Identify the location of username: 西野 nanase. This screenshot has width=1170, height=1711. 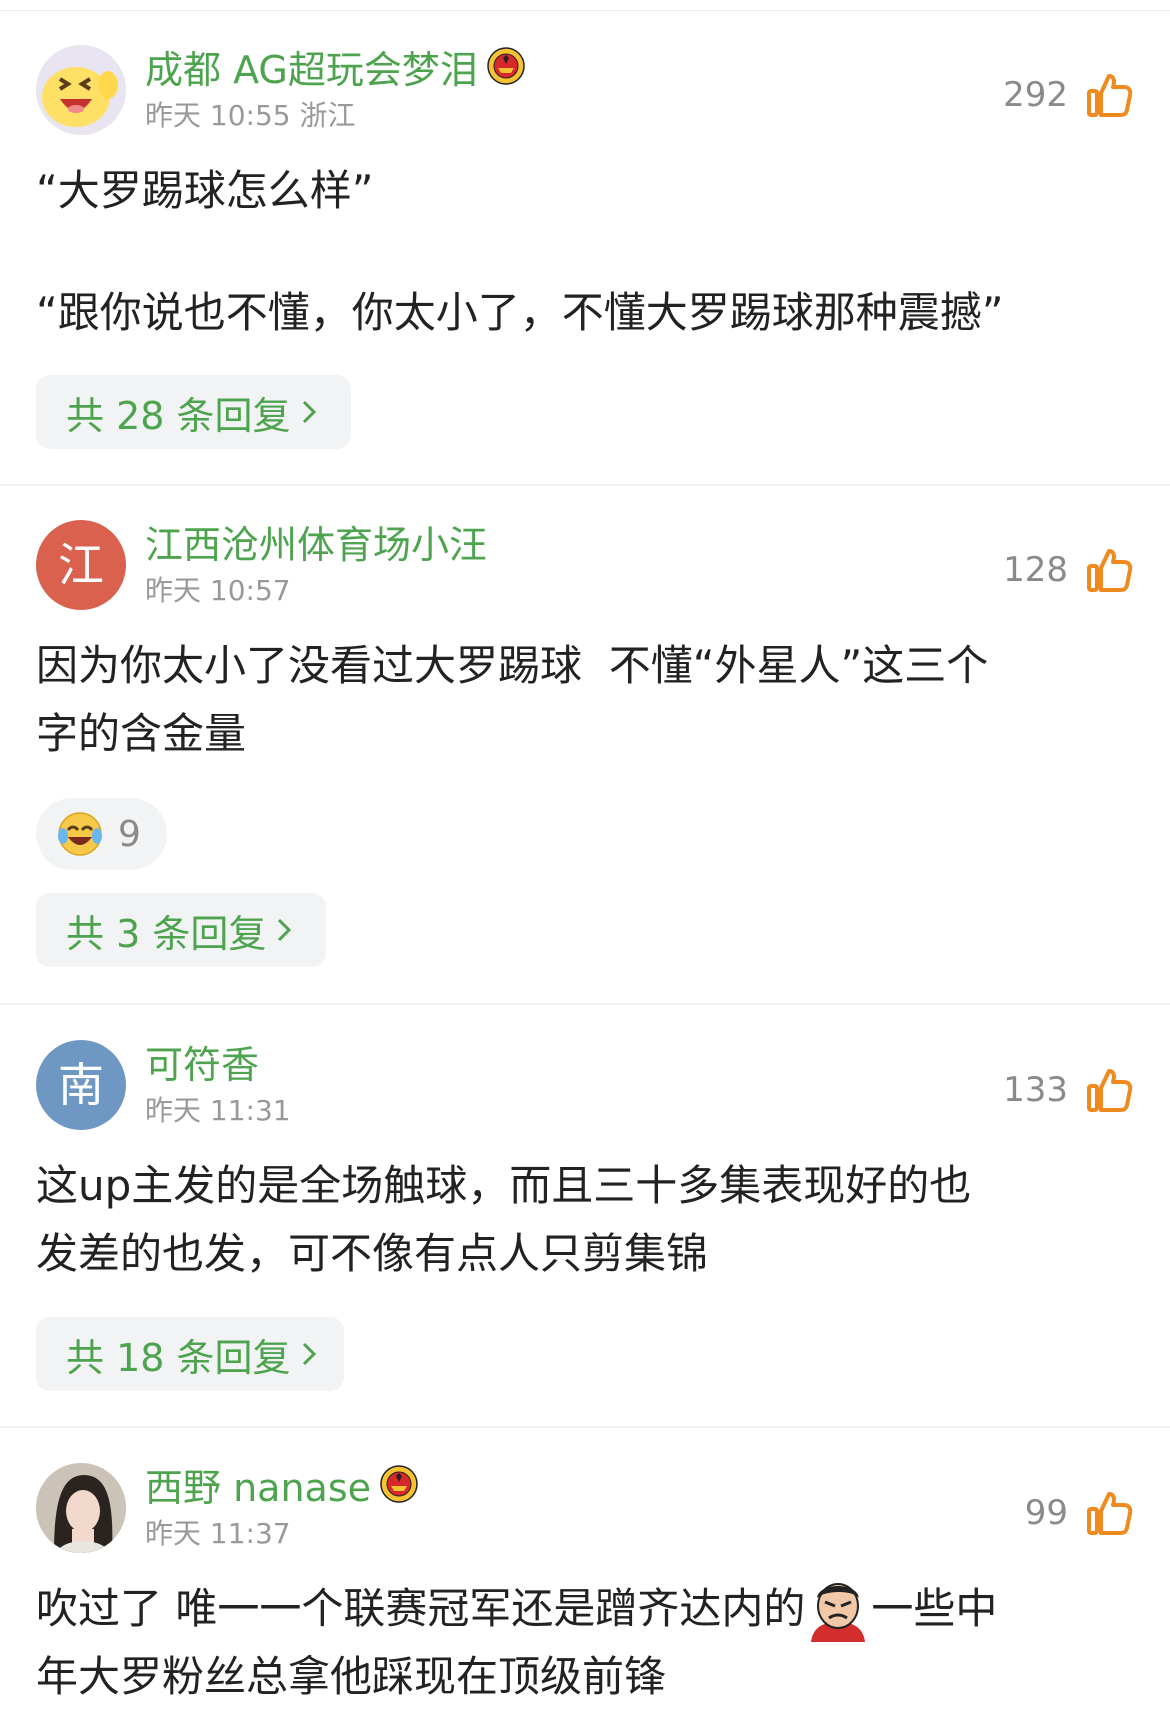
(282, 1488).